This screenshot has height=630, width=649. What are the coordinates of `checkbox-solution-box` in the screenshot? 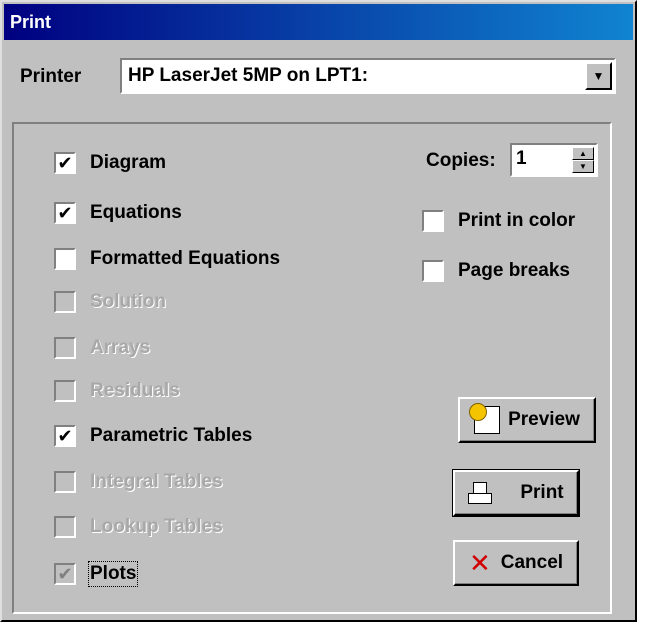 It's located at (65, 302).